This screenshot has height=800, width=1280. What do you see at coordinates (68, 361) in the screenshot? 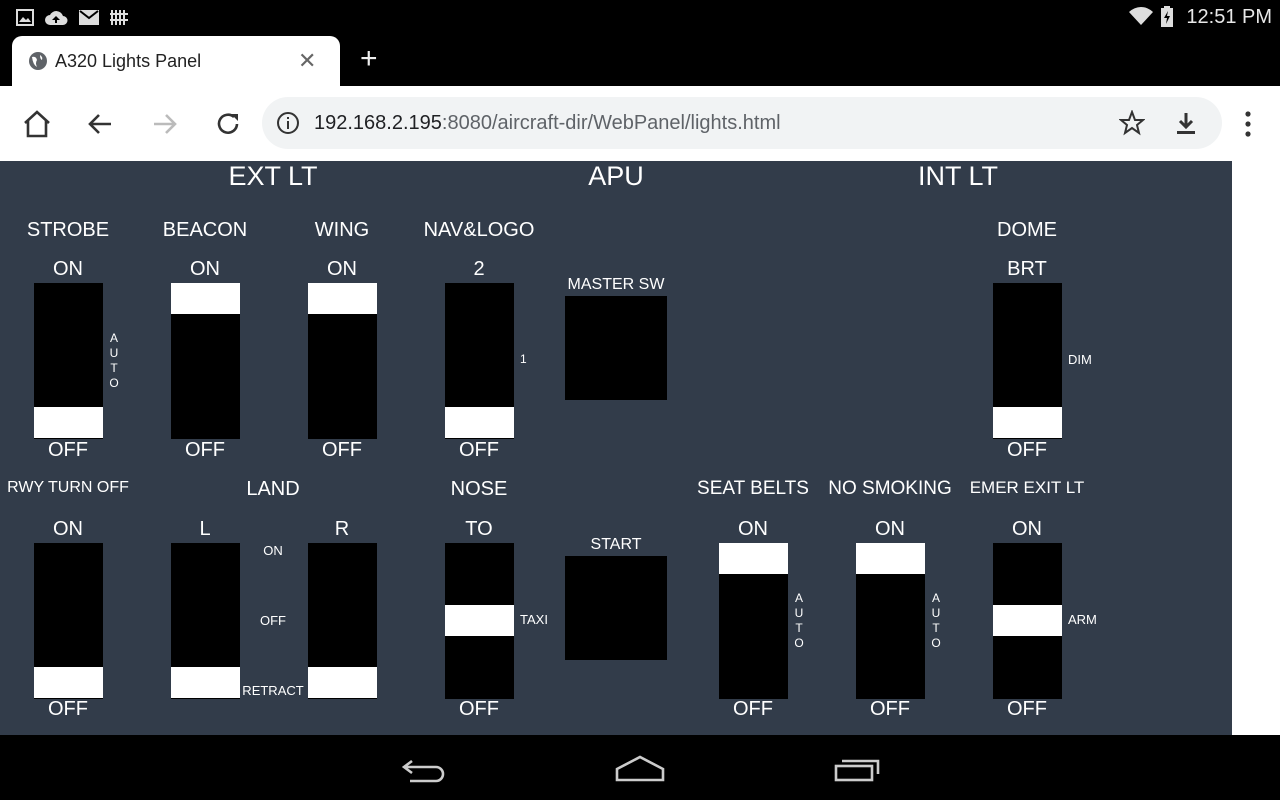
I see `strobe-switch` at bounding box center [68, 361].